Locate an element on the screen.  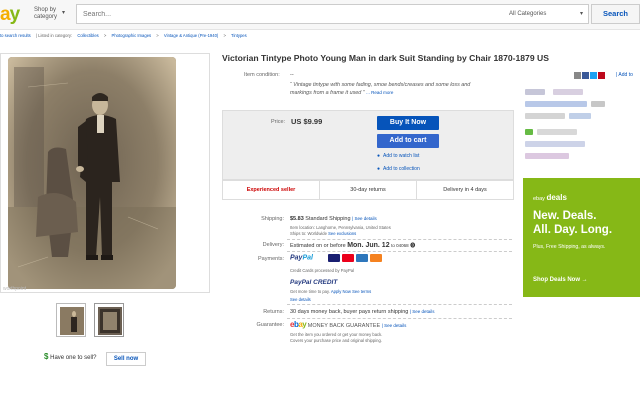
search-input is located at coordinates (290, 14).